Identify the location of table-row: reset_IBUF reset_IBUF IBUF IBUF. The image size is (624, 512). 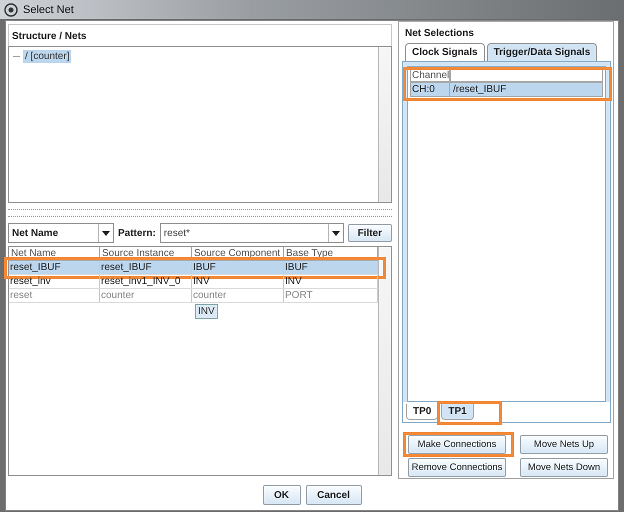
(193, 268).